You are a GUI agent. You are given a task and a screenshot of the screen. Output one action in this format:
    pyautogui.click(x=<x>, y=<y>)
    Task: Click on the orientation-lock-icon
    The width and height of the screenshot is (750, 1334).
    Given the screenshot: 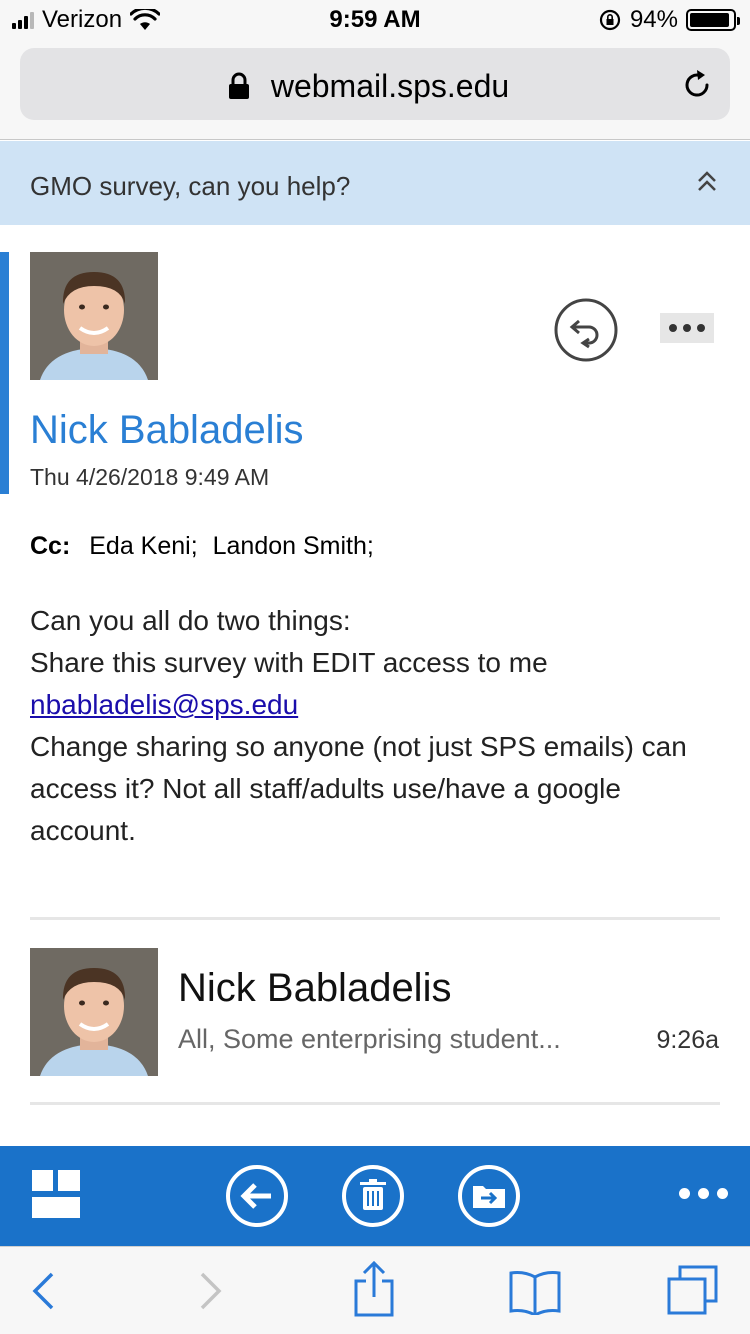 What is the action you would take?
    pyautogui.click(x=610, y=20)
    